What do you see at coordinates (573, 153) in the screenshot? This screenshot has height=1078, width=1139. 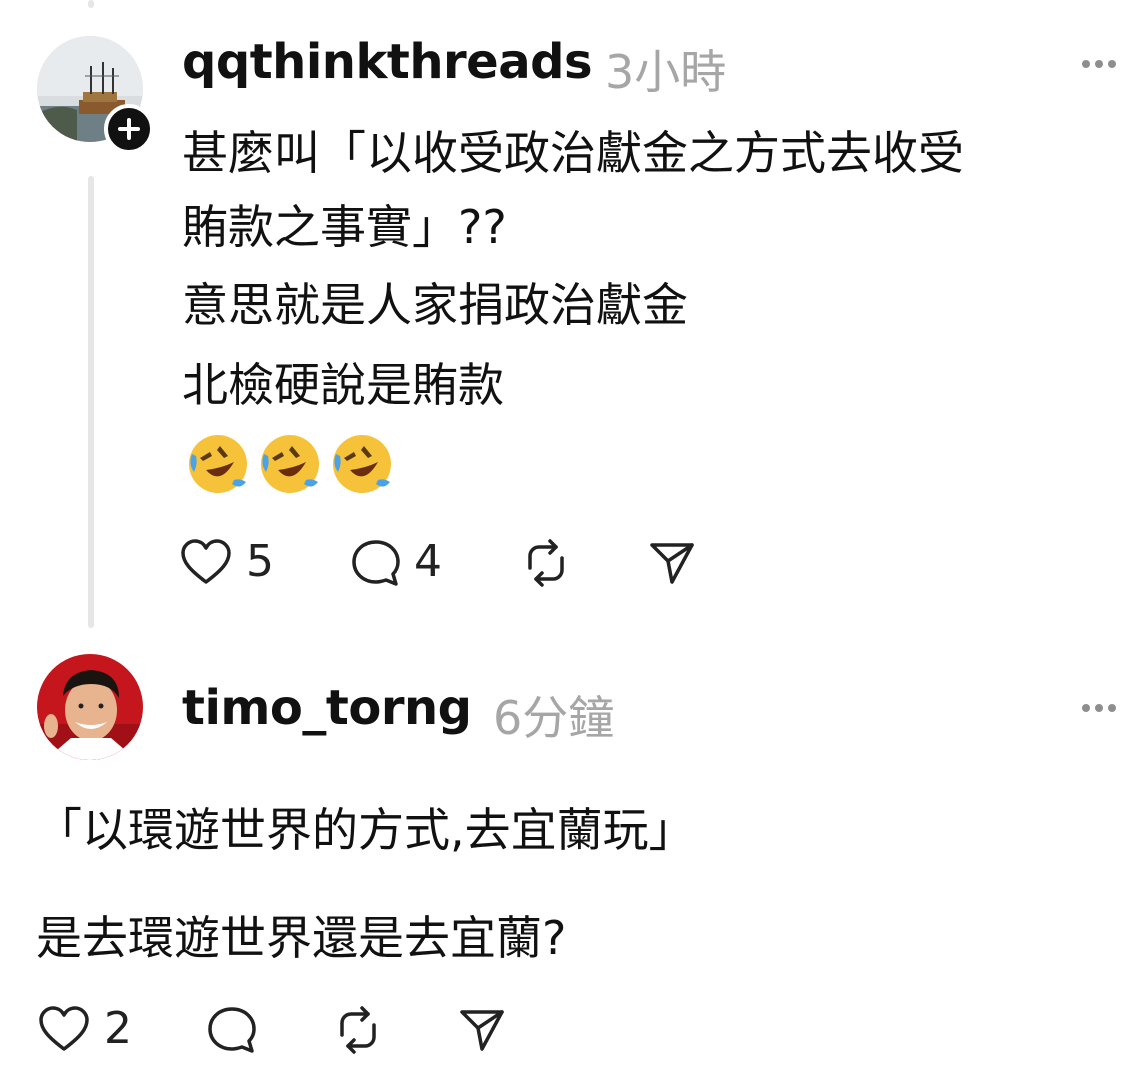 I see `post-text-line: 甚麼叫「以收受政治獻金之方式去收受` at bounding box center [573, 153].